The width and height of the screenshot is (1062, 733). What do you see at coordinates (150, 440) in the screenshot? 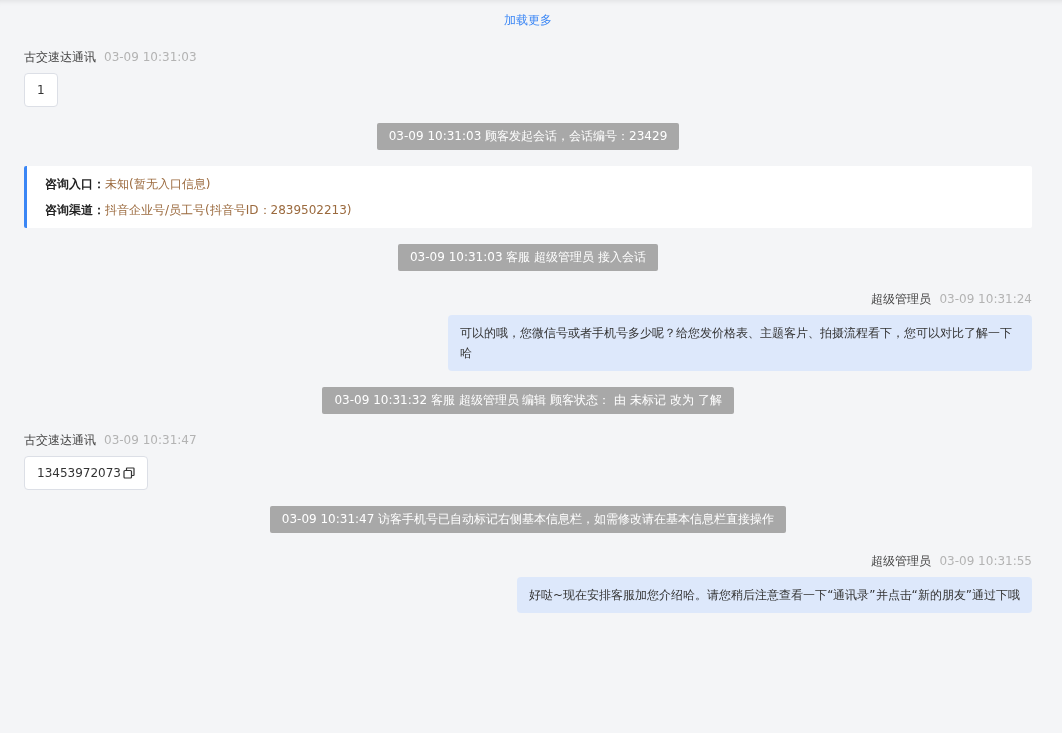
I see `message-time: 03-09 10:31:47` at bounding box center [150, 440].